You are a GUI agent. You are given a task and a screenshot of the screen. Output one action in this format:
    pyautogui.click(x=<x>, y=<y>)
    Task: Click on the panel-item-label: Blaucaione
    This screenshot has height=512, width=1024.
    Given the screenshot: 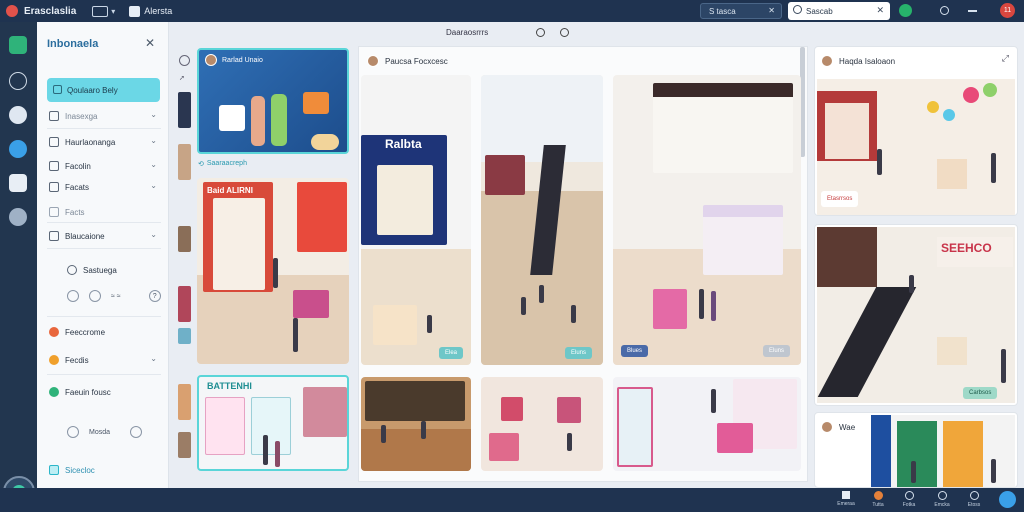 What is the action you would take?
    pyautogui.click(x=85, y=236)
    